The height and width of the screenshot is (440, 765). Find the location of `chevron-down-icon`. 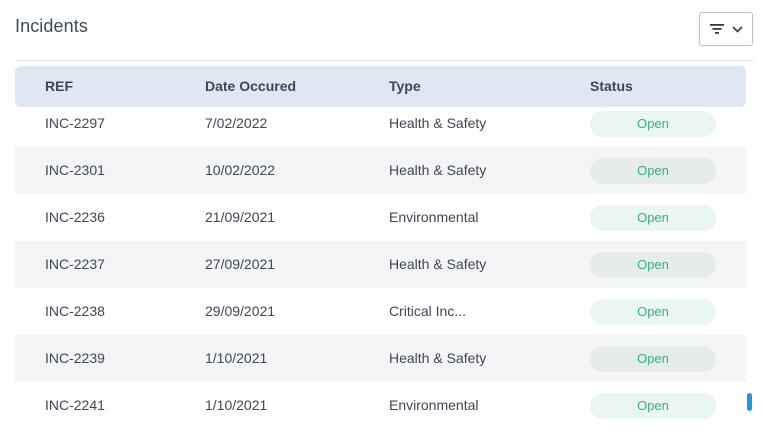

chevron-down-icon is located at coordinates (737, 29).